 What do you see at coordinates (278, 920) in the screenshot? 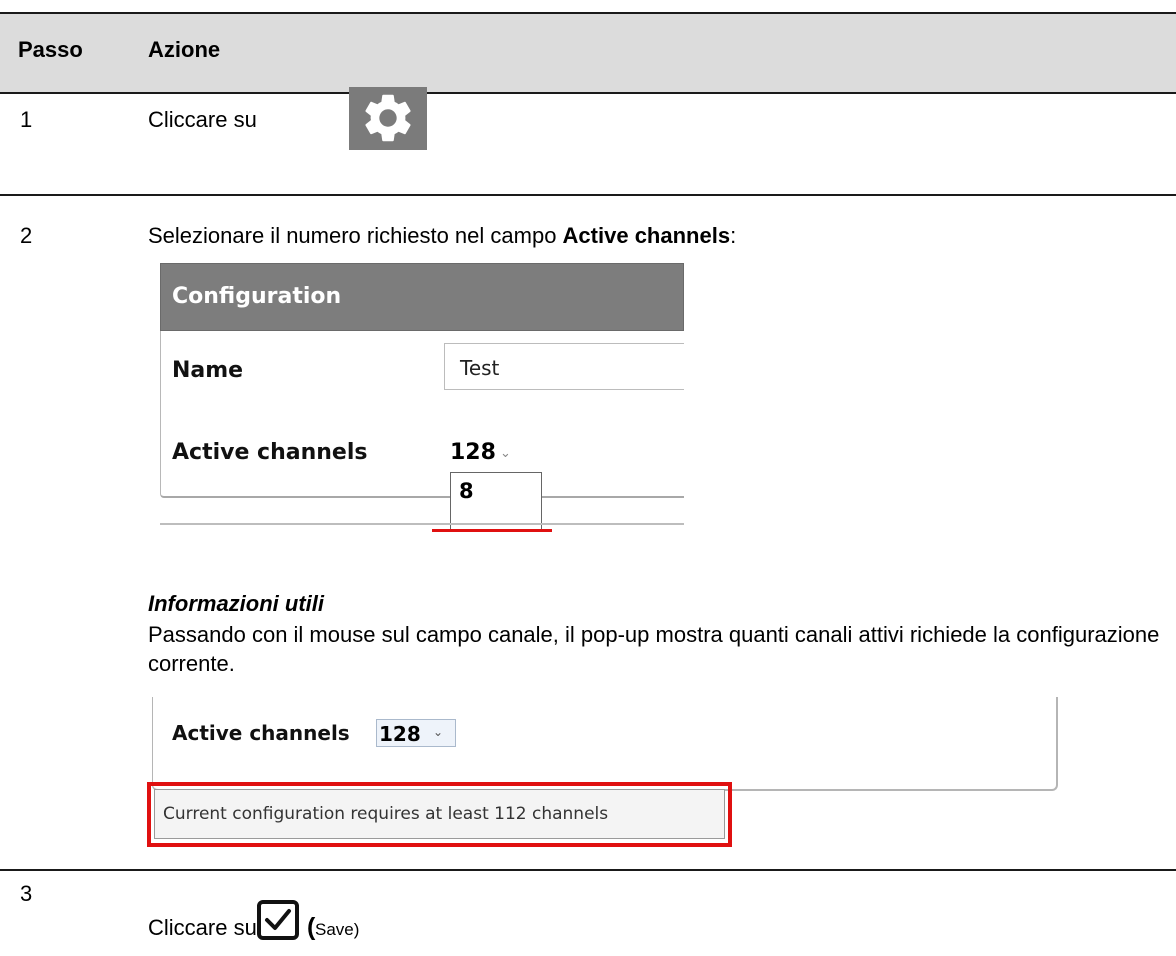
I see `checkbox-save-icon` at bounding box center [278, 920].